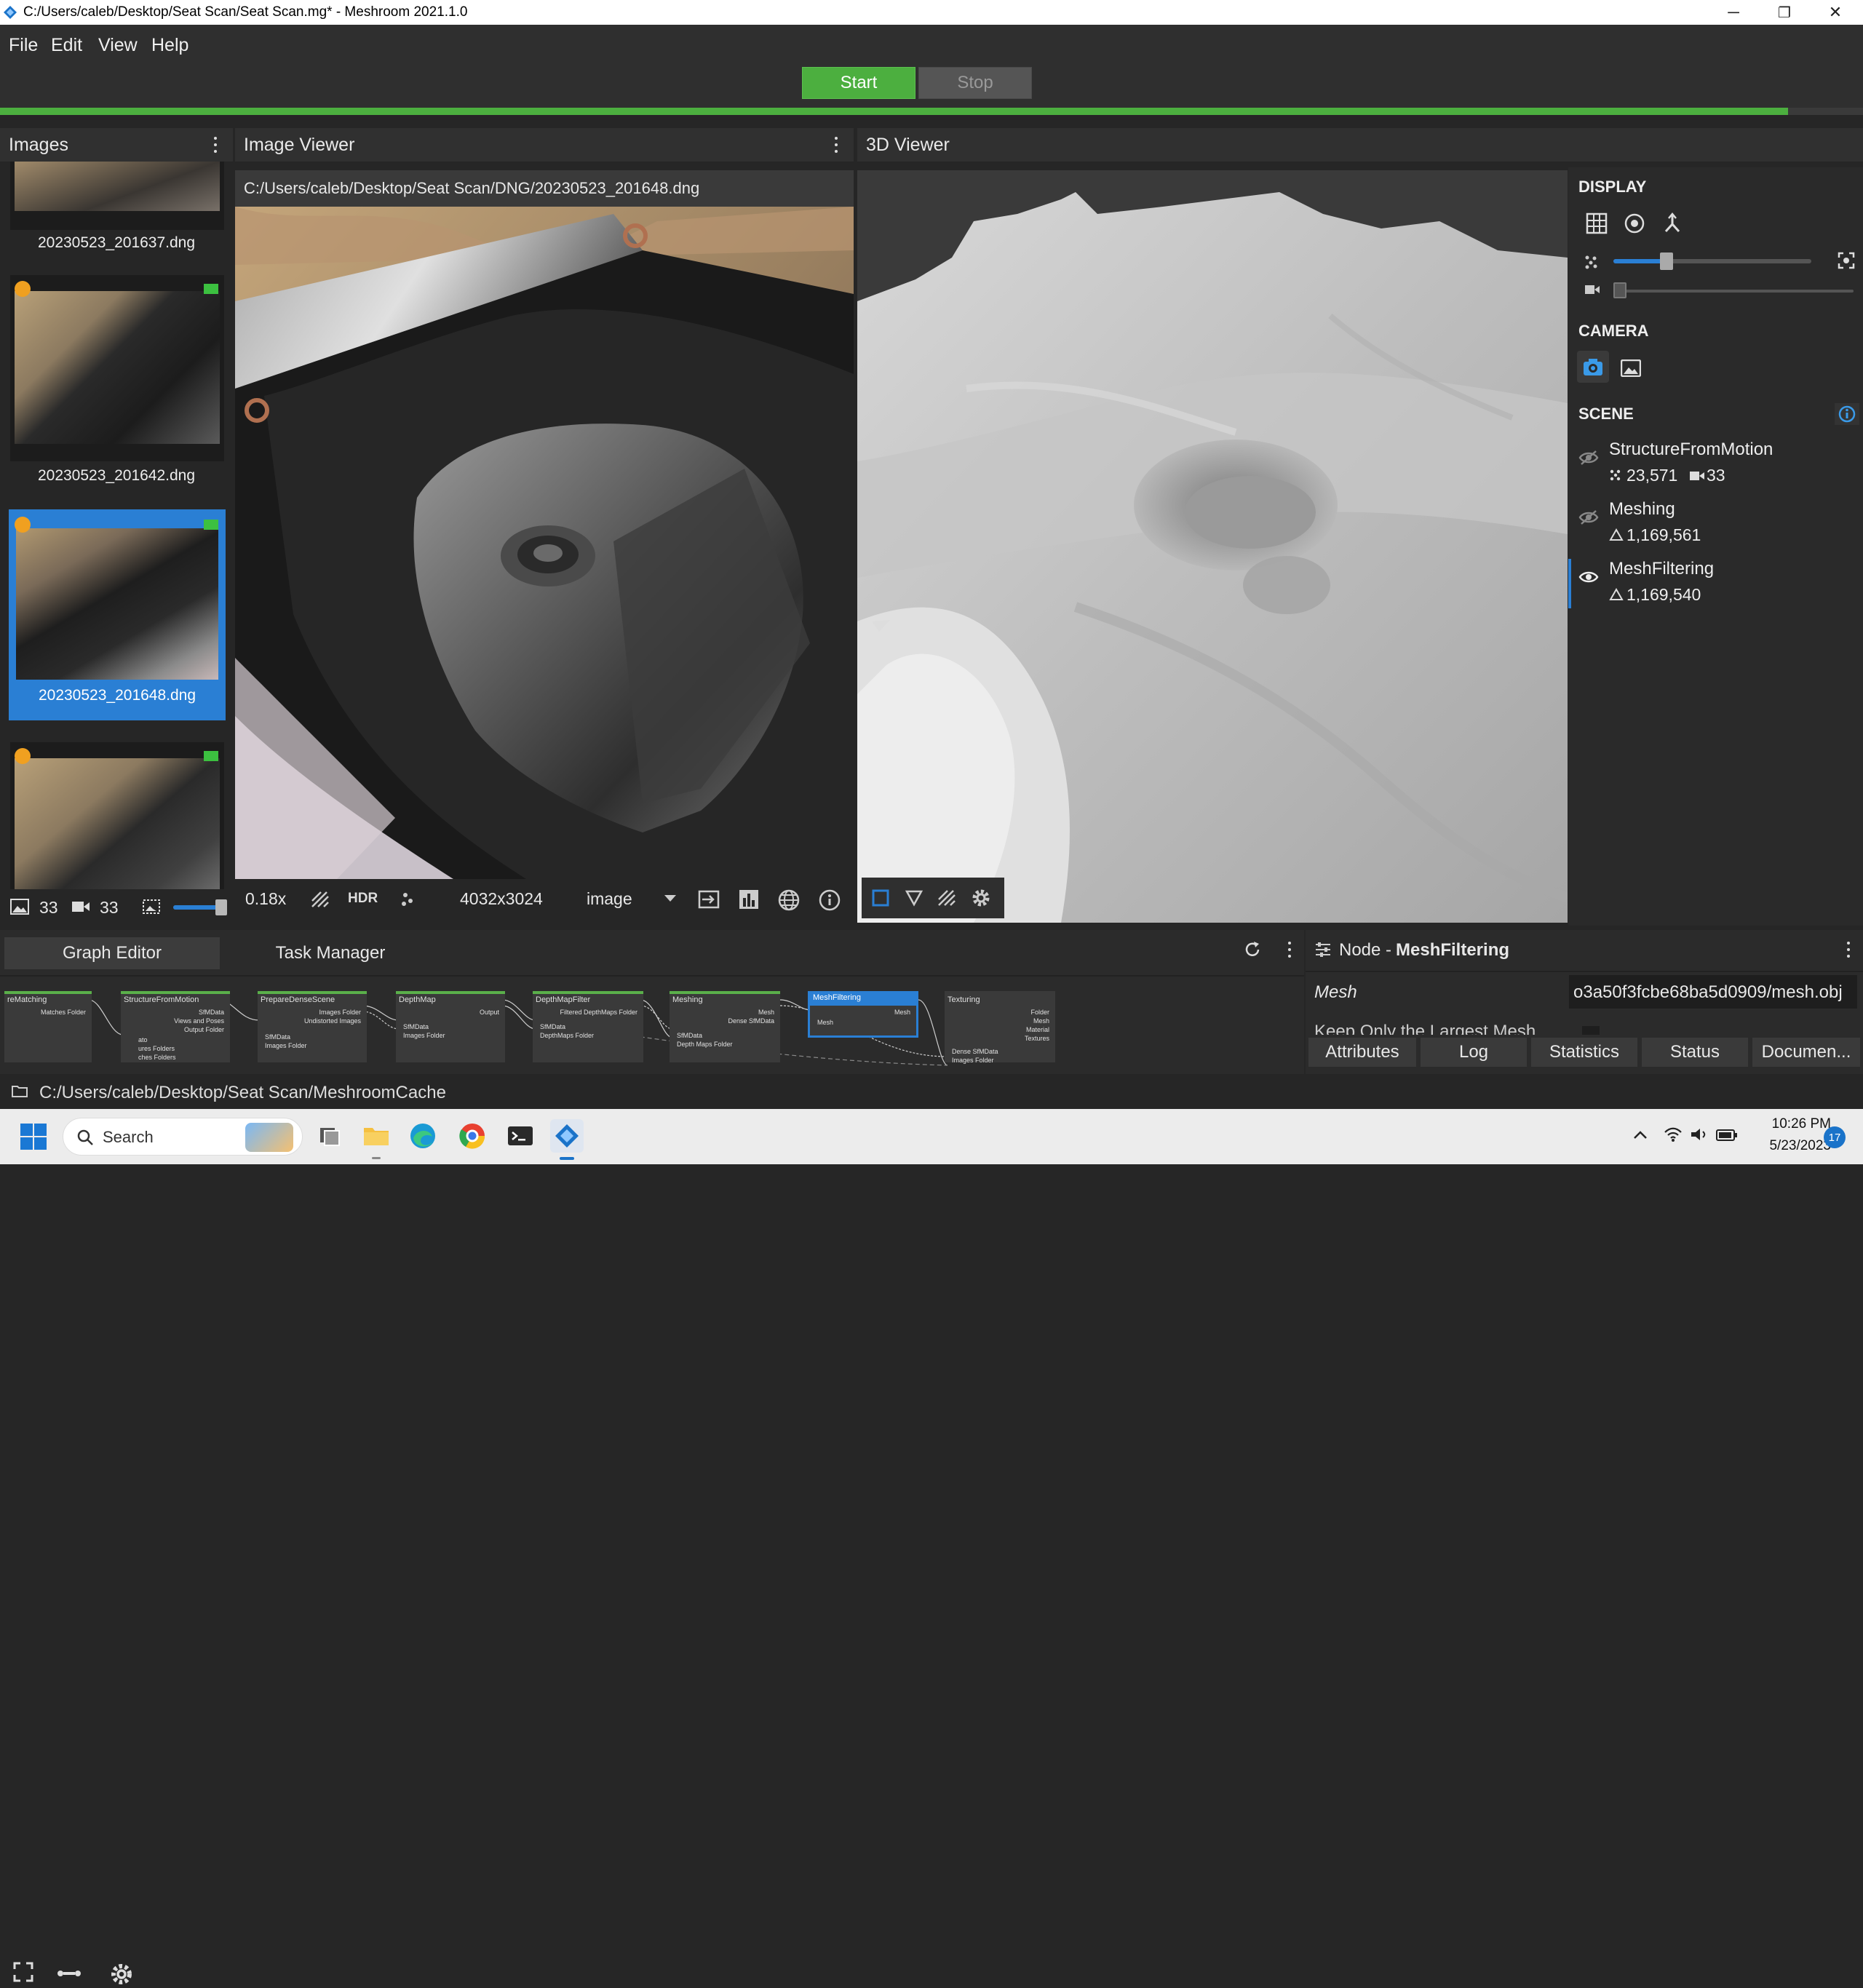  What do you see at coordinates (567, 1139) in the screenshot?
I see `meshroom-taskbar-icon` at bounding box center [567, 1139].